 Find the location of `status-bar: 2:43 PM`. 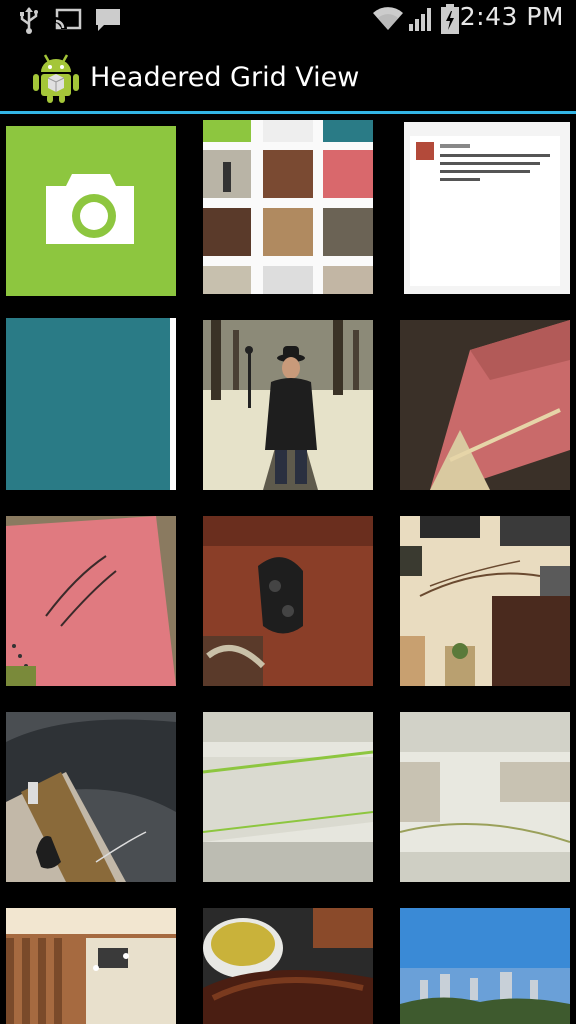

status-bar: 2:43 PM is located at coordinates (288, 20).